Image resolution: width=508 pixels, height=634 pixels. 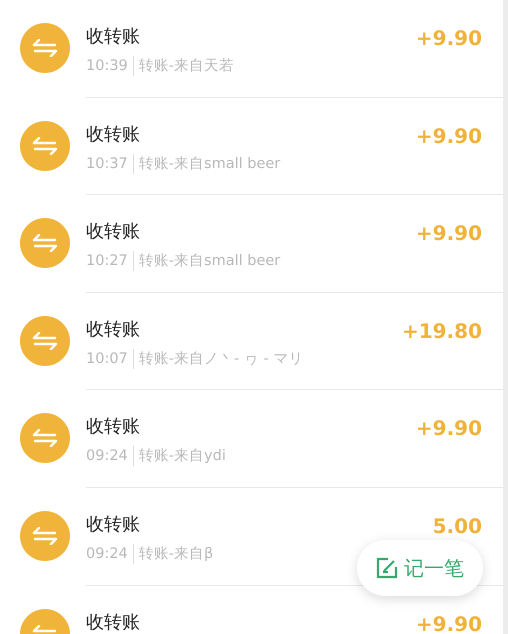 What do you see at coordinates (107, 66) in the screenshot?
I see `transaction-time: 10:39` at bounding box center [107, 66].